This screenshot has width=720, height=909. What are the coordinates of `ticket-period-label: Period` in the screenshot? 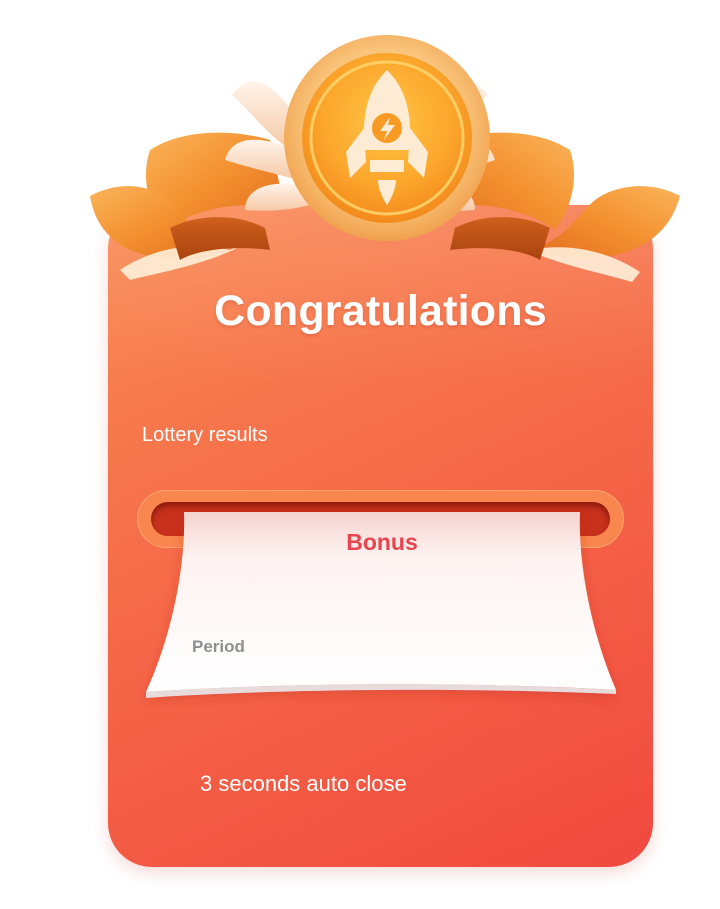 It's located at (218, 646).